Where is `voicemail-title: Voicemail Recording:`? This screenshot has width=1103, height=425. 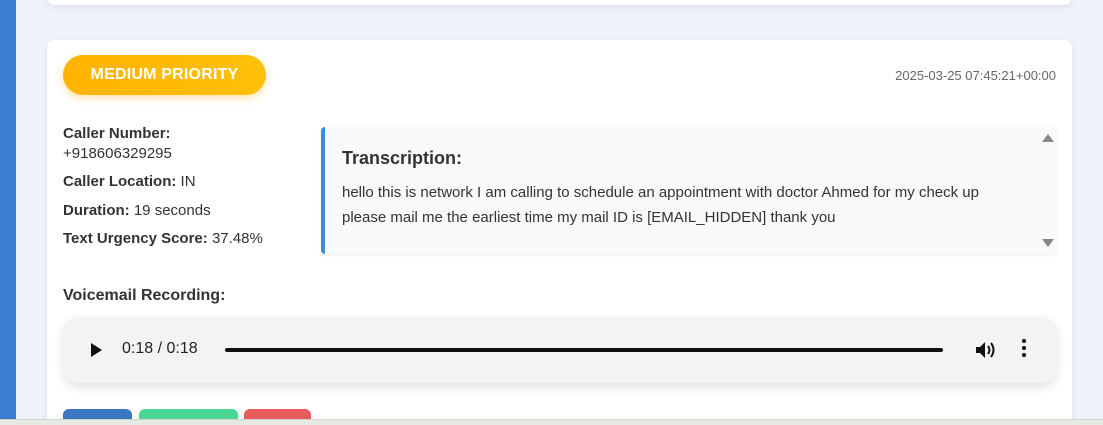 voicemail-title: Voicemail Recording: is located at coordinates (144, 295).